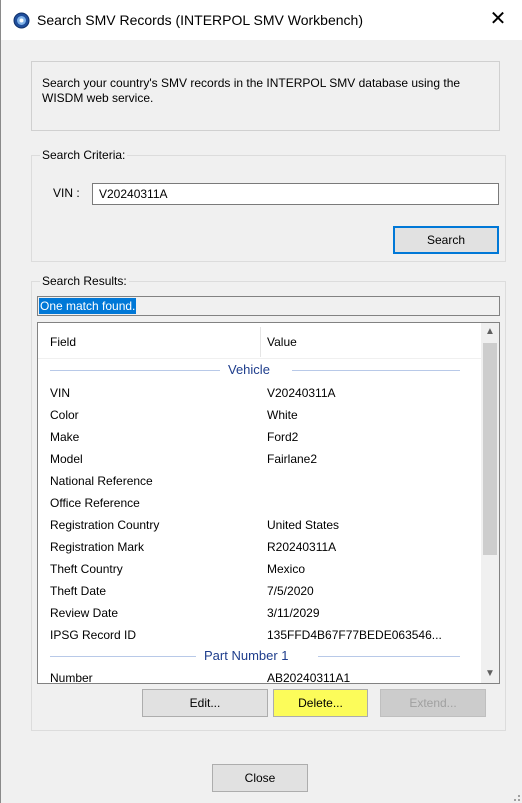 This screenshot has width=522, height=803. I want to click on list-item: Review Date 3/11/2029, so click(259, 613).